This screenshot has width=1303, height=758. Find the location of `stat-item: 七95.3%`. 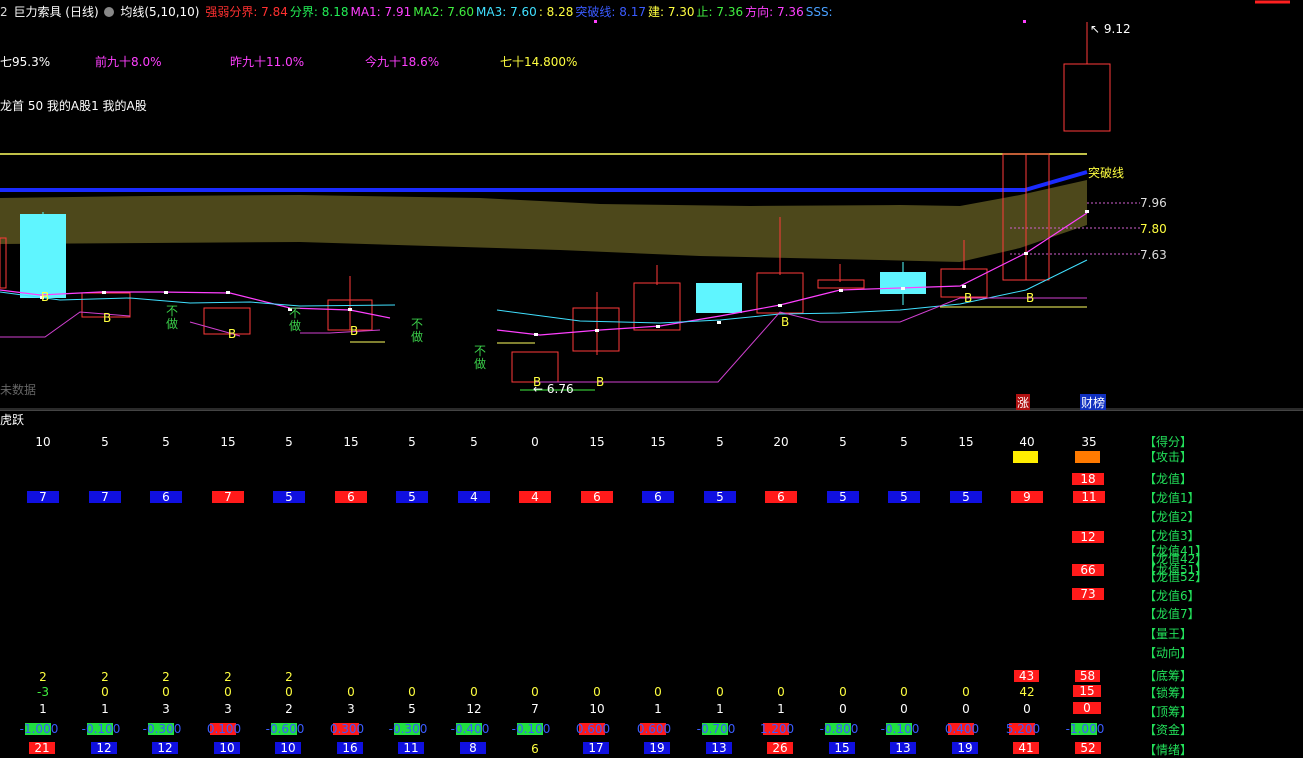

stat-item: 七95.3% is located at coordinates (25, 62).